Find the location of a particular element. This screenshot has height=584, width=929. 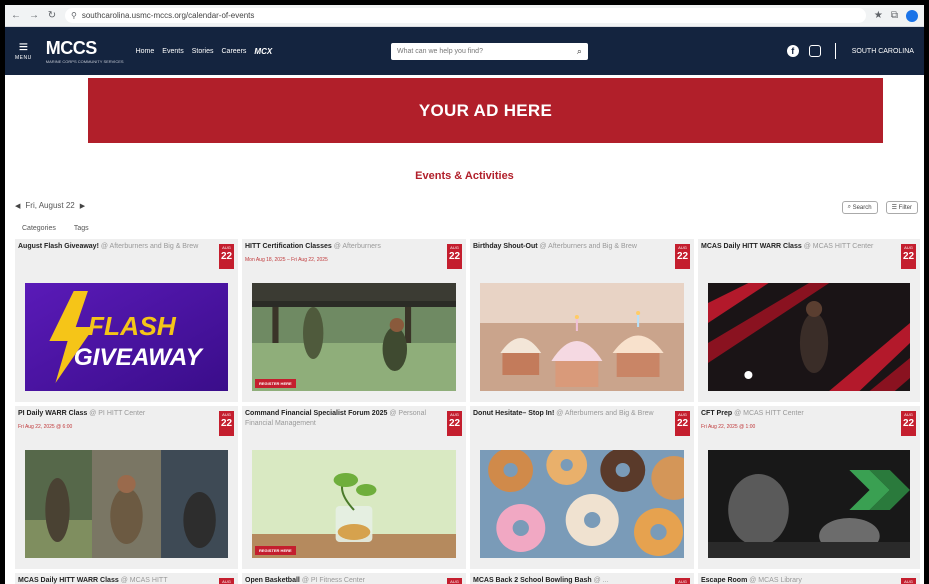

instagram-icon is located at coordinates (814, 51).